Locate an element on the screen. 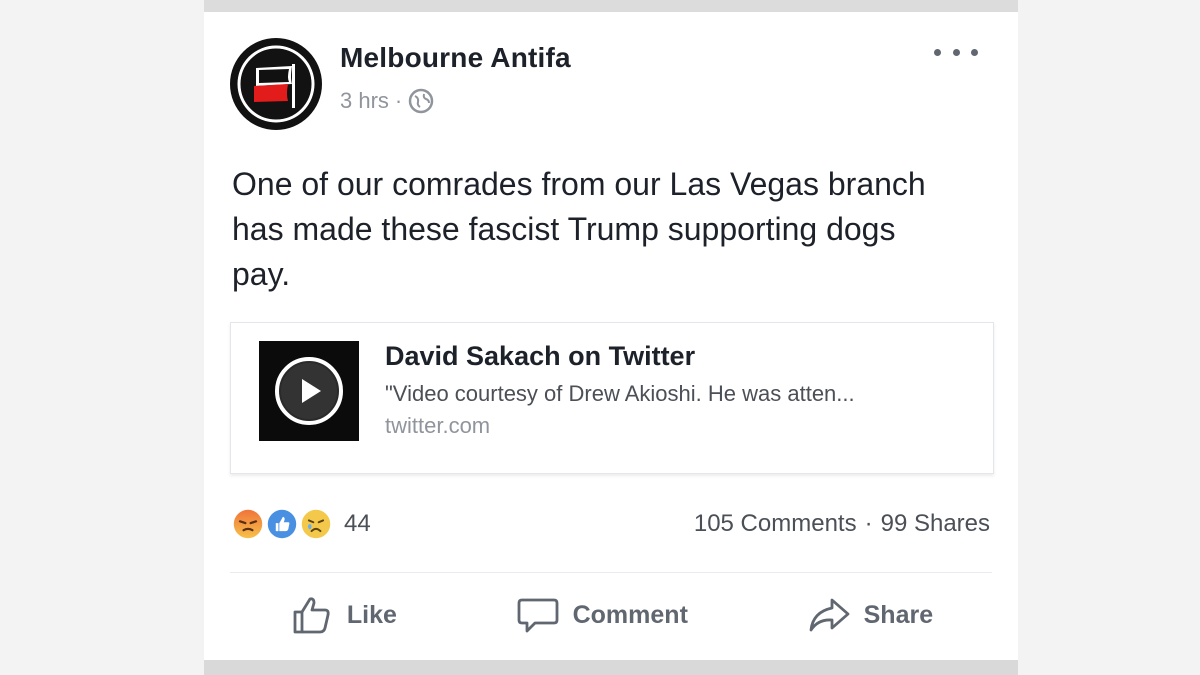  post-stats: 105 Comments · 99 Shares is located at coordinates (842, 524).